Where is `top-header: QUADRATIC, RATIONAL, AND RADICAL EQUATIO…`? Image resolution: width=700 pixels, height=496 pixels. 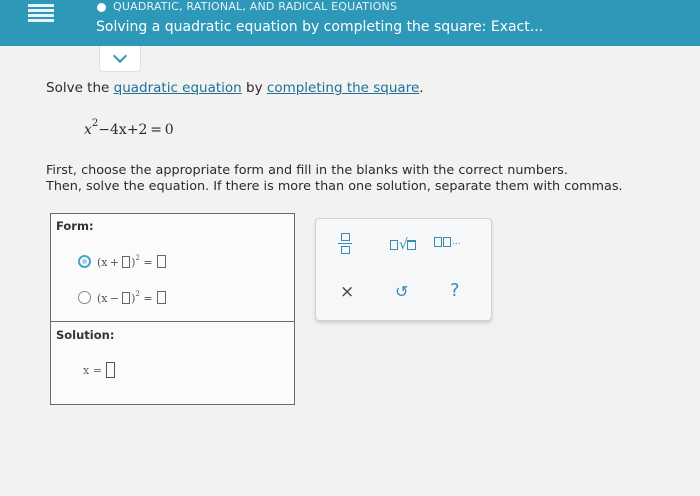
top-header: QUADRATIC, RATIONAL, AND RADICAL EQUATIO… is located at coordinates (350, 23).